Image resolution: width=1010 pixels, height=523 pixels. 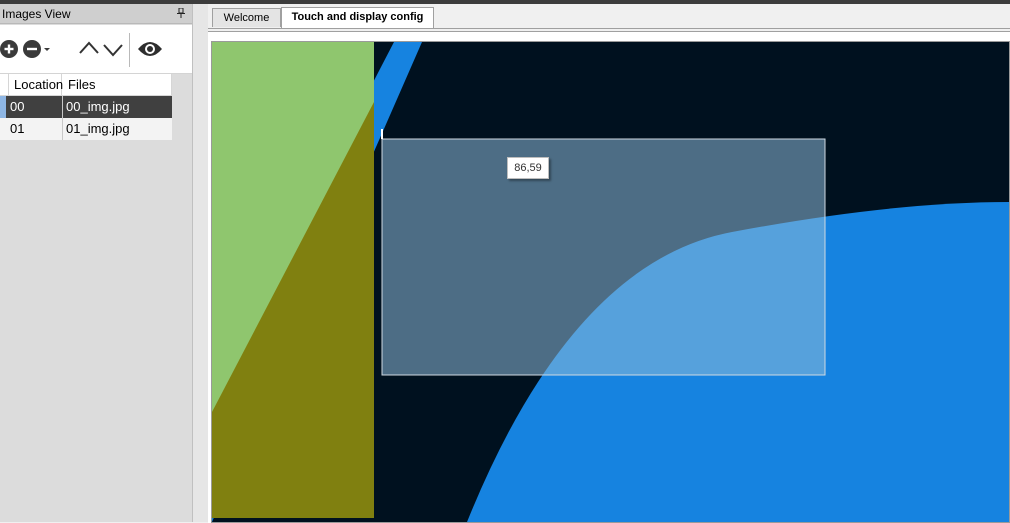 What do you see at coordinates (117, 129) in the screenshot?
I see `cell-file: 01_img.jpg` at bounding box center [117, 129].